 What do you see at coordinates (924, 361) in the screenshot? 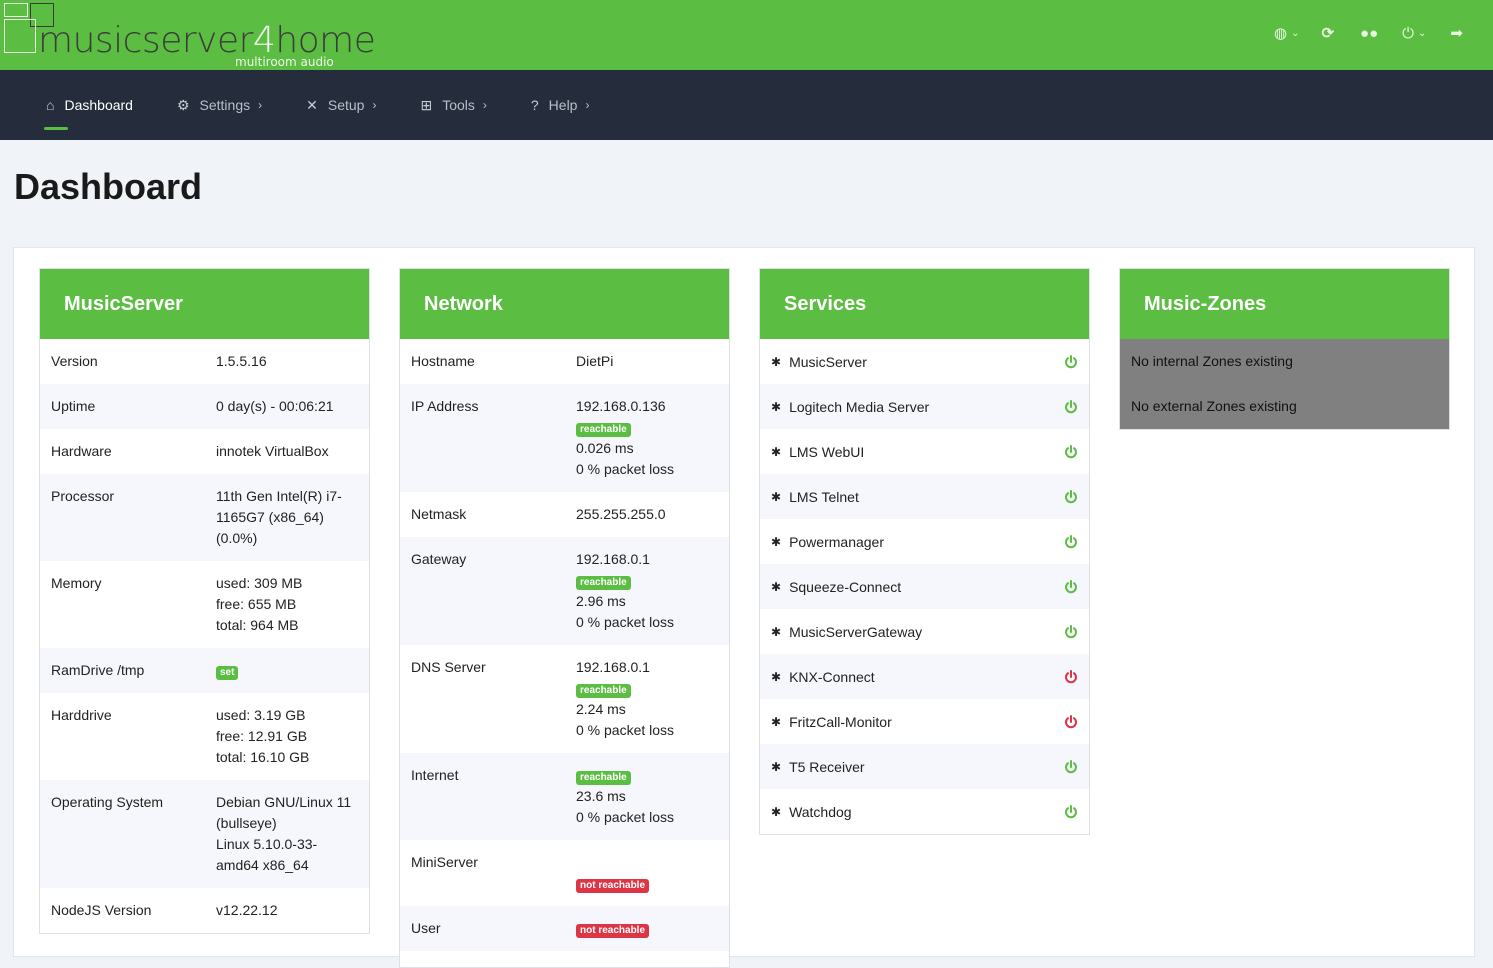
I see `service-row: ✱ MusicServer` at bounding box center [924, 361].